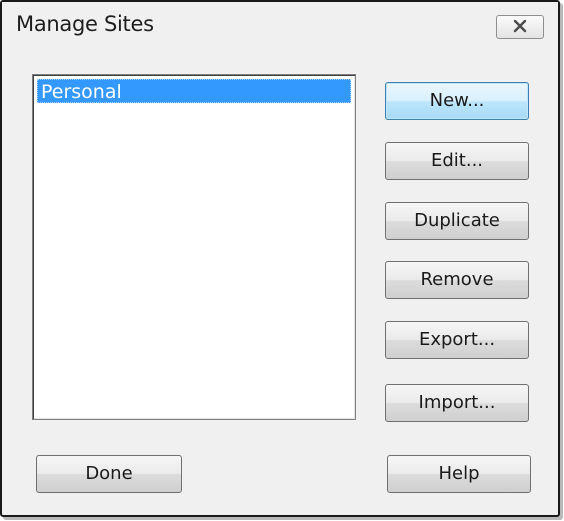 This screenshot has height=521, width=564. What do you see at coordinates (459, 474) in the screenshot?
I see `help-button: Help` at bounding box center [459, 474].